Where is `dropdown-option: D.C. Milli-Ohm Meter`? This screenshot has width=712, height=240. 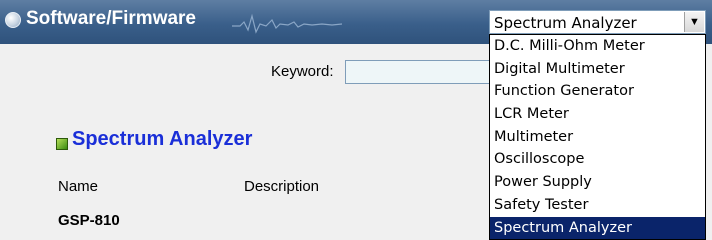 dropdown-option: D.C. Milli-Ohm Meter is located at coordinates (597, 46).